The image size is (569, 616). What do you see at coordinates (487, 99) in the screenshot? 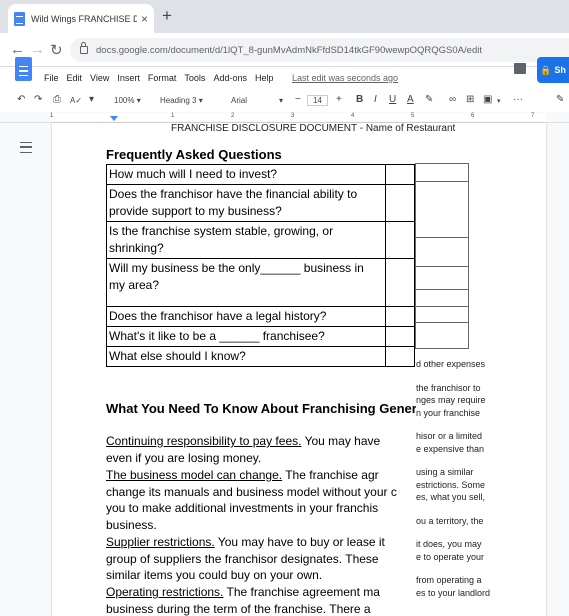
I see `image-icon: ▣` at bounding box center [487, 99].